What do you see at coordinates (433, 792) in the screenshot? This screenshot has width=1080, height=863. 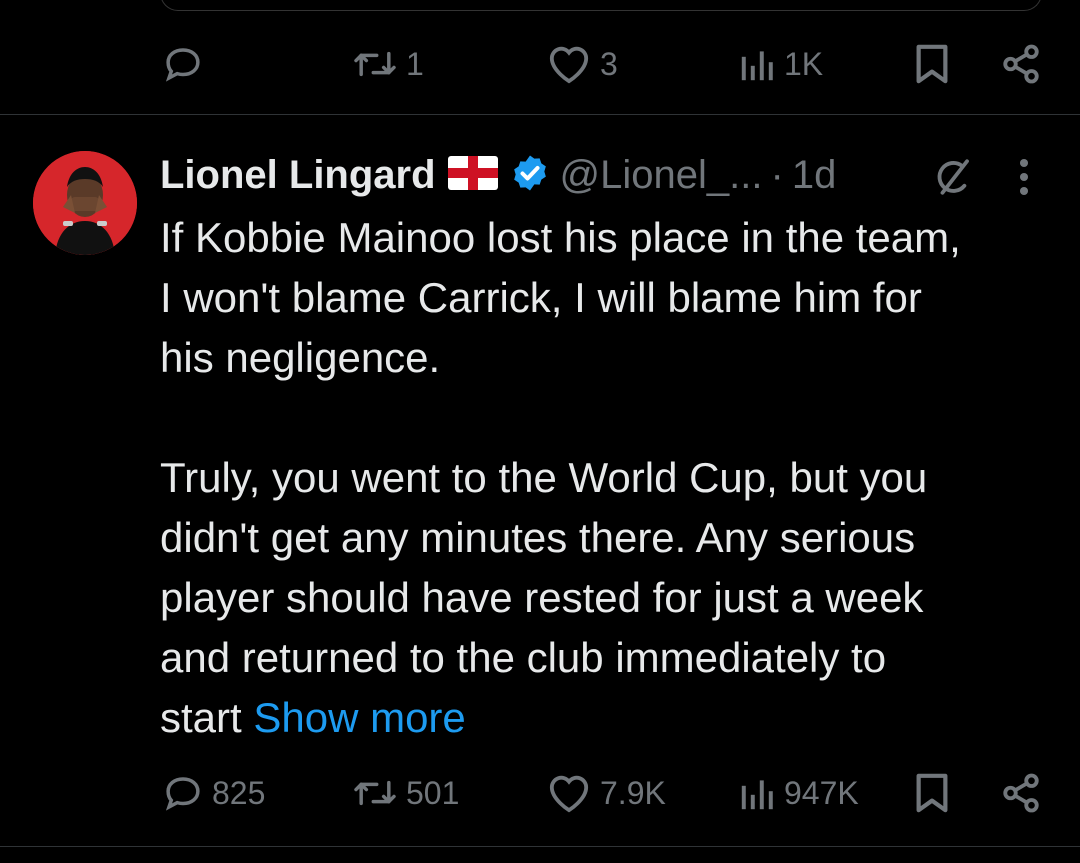 I see `retweet-count: 501` at bounding box center [433, 792].